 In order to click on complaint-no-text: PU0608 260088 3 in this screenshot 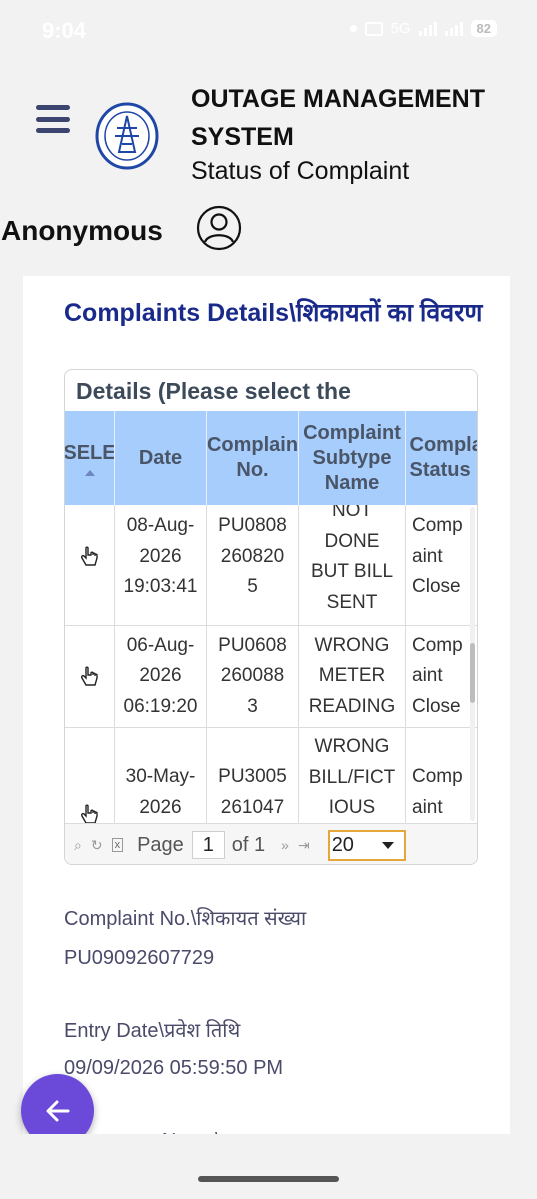, I will do `click(252, 675)`.